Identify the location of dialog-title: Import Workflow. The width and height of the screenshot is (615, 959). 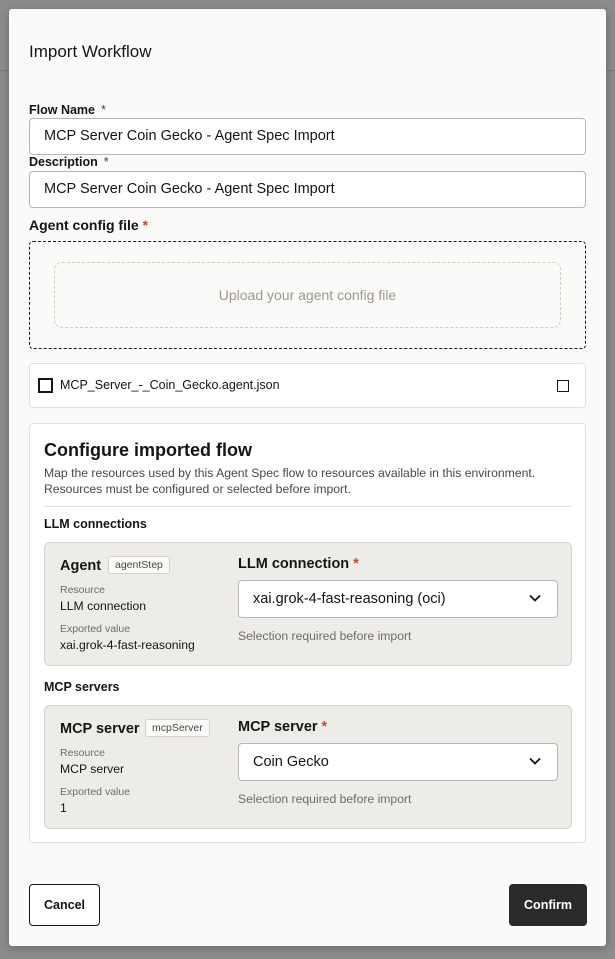
(90, 51).